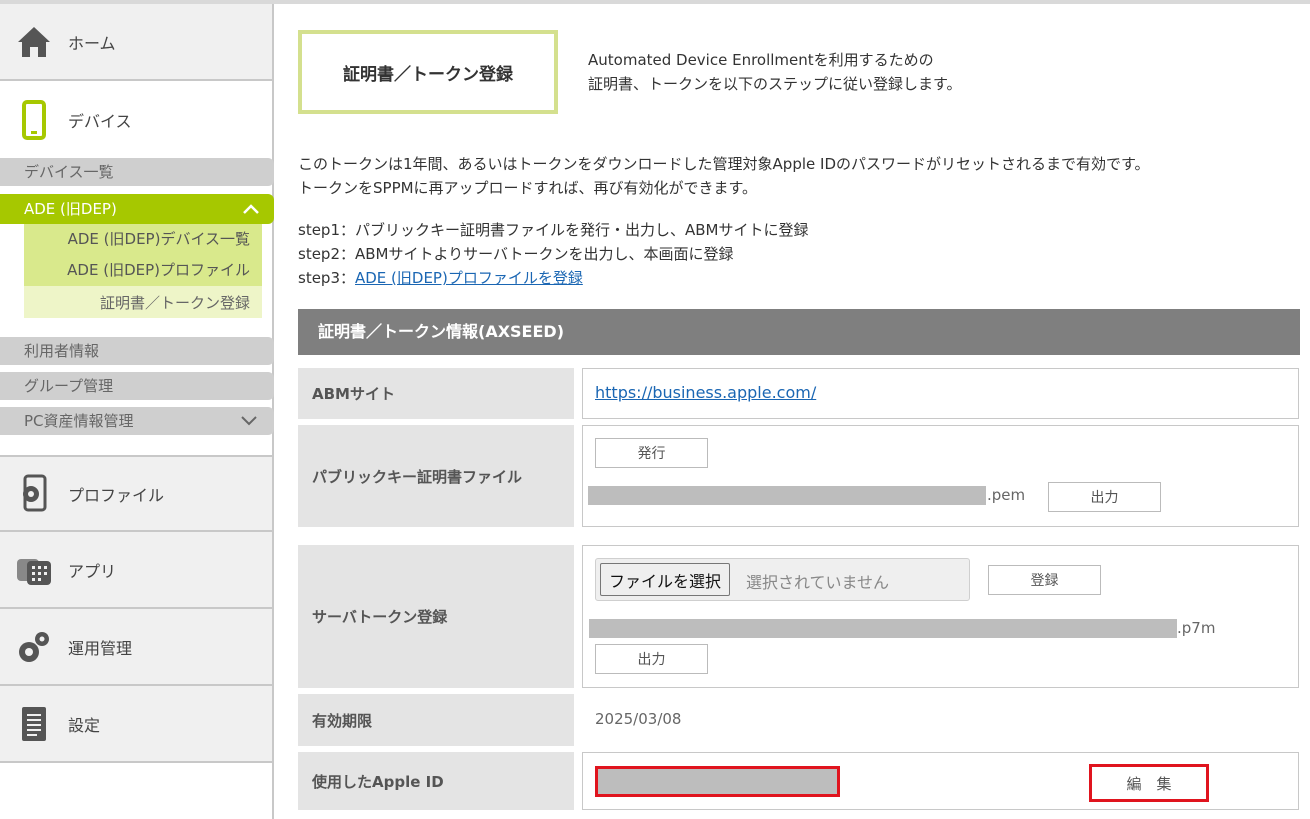 The width and height of the screenshot is (1310, 819). Describe the element at coordinates (34, 647) in the screenshot. I see `gears-icon` at that location.